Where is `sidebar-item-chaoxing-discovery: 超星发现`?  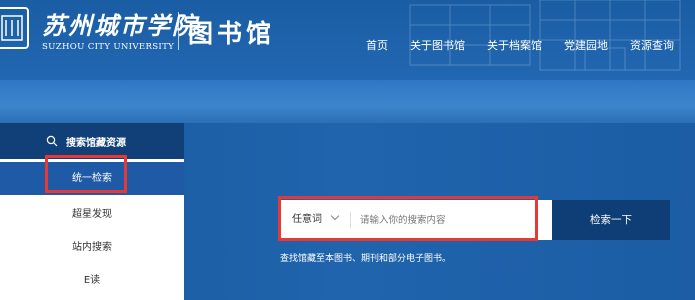 sidebar-item-chaoxing-discovery: 超星发现 is located at coordinates (92, 214).